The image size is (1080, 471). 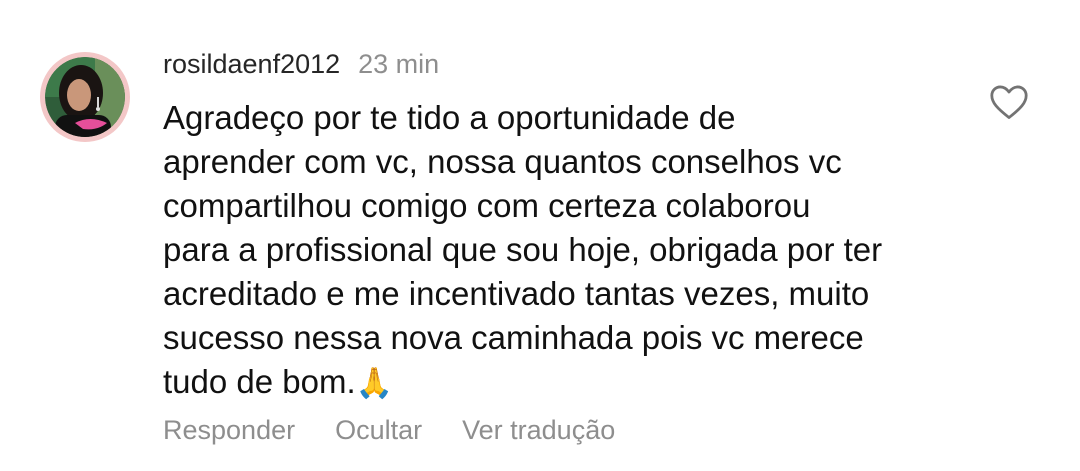 I want to click on avatar-image, so click(x=85, y=97).